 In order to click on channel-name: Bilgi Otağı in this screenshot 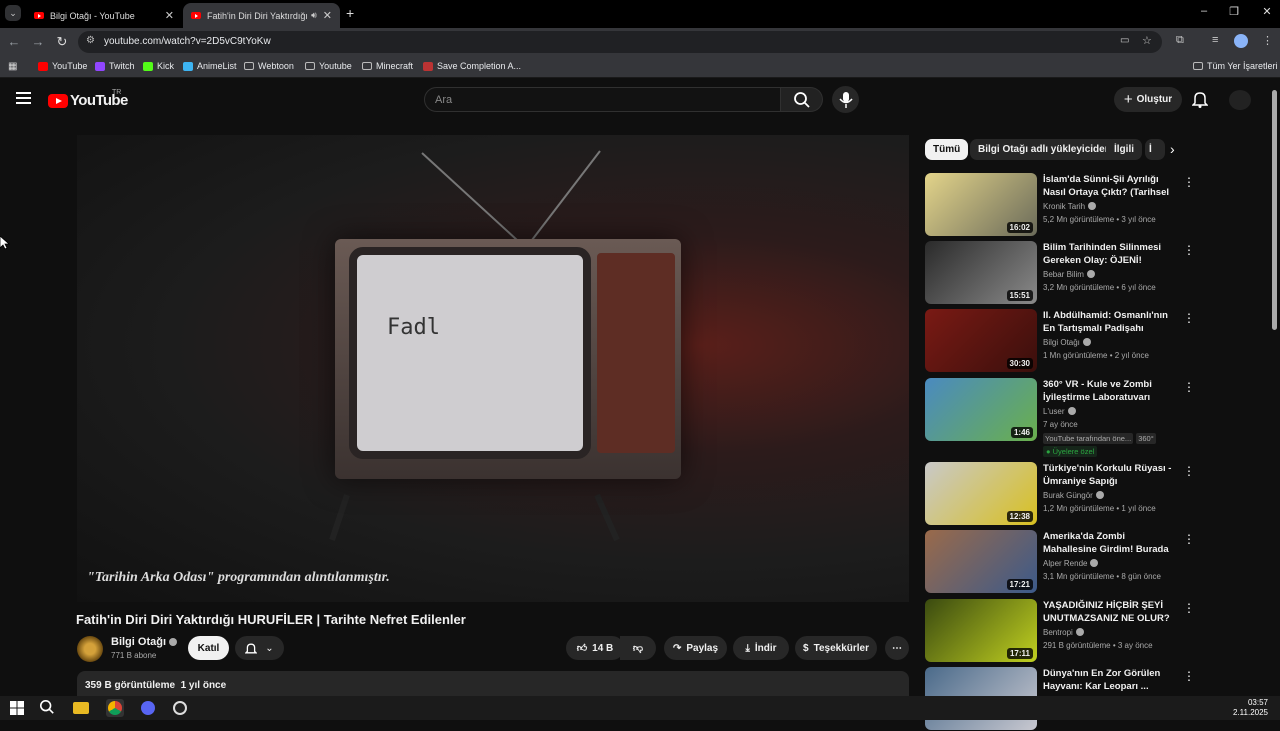, I will do `click(144, 642)`.